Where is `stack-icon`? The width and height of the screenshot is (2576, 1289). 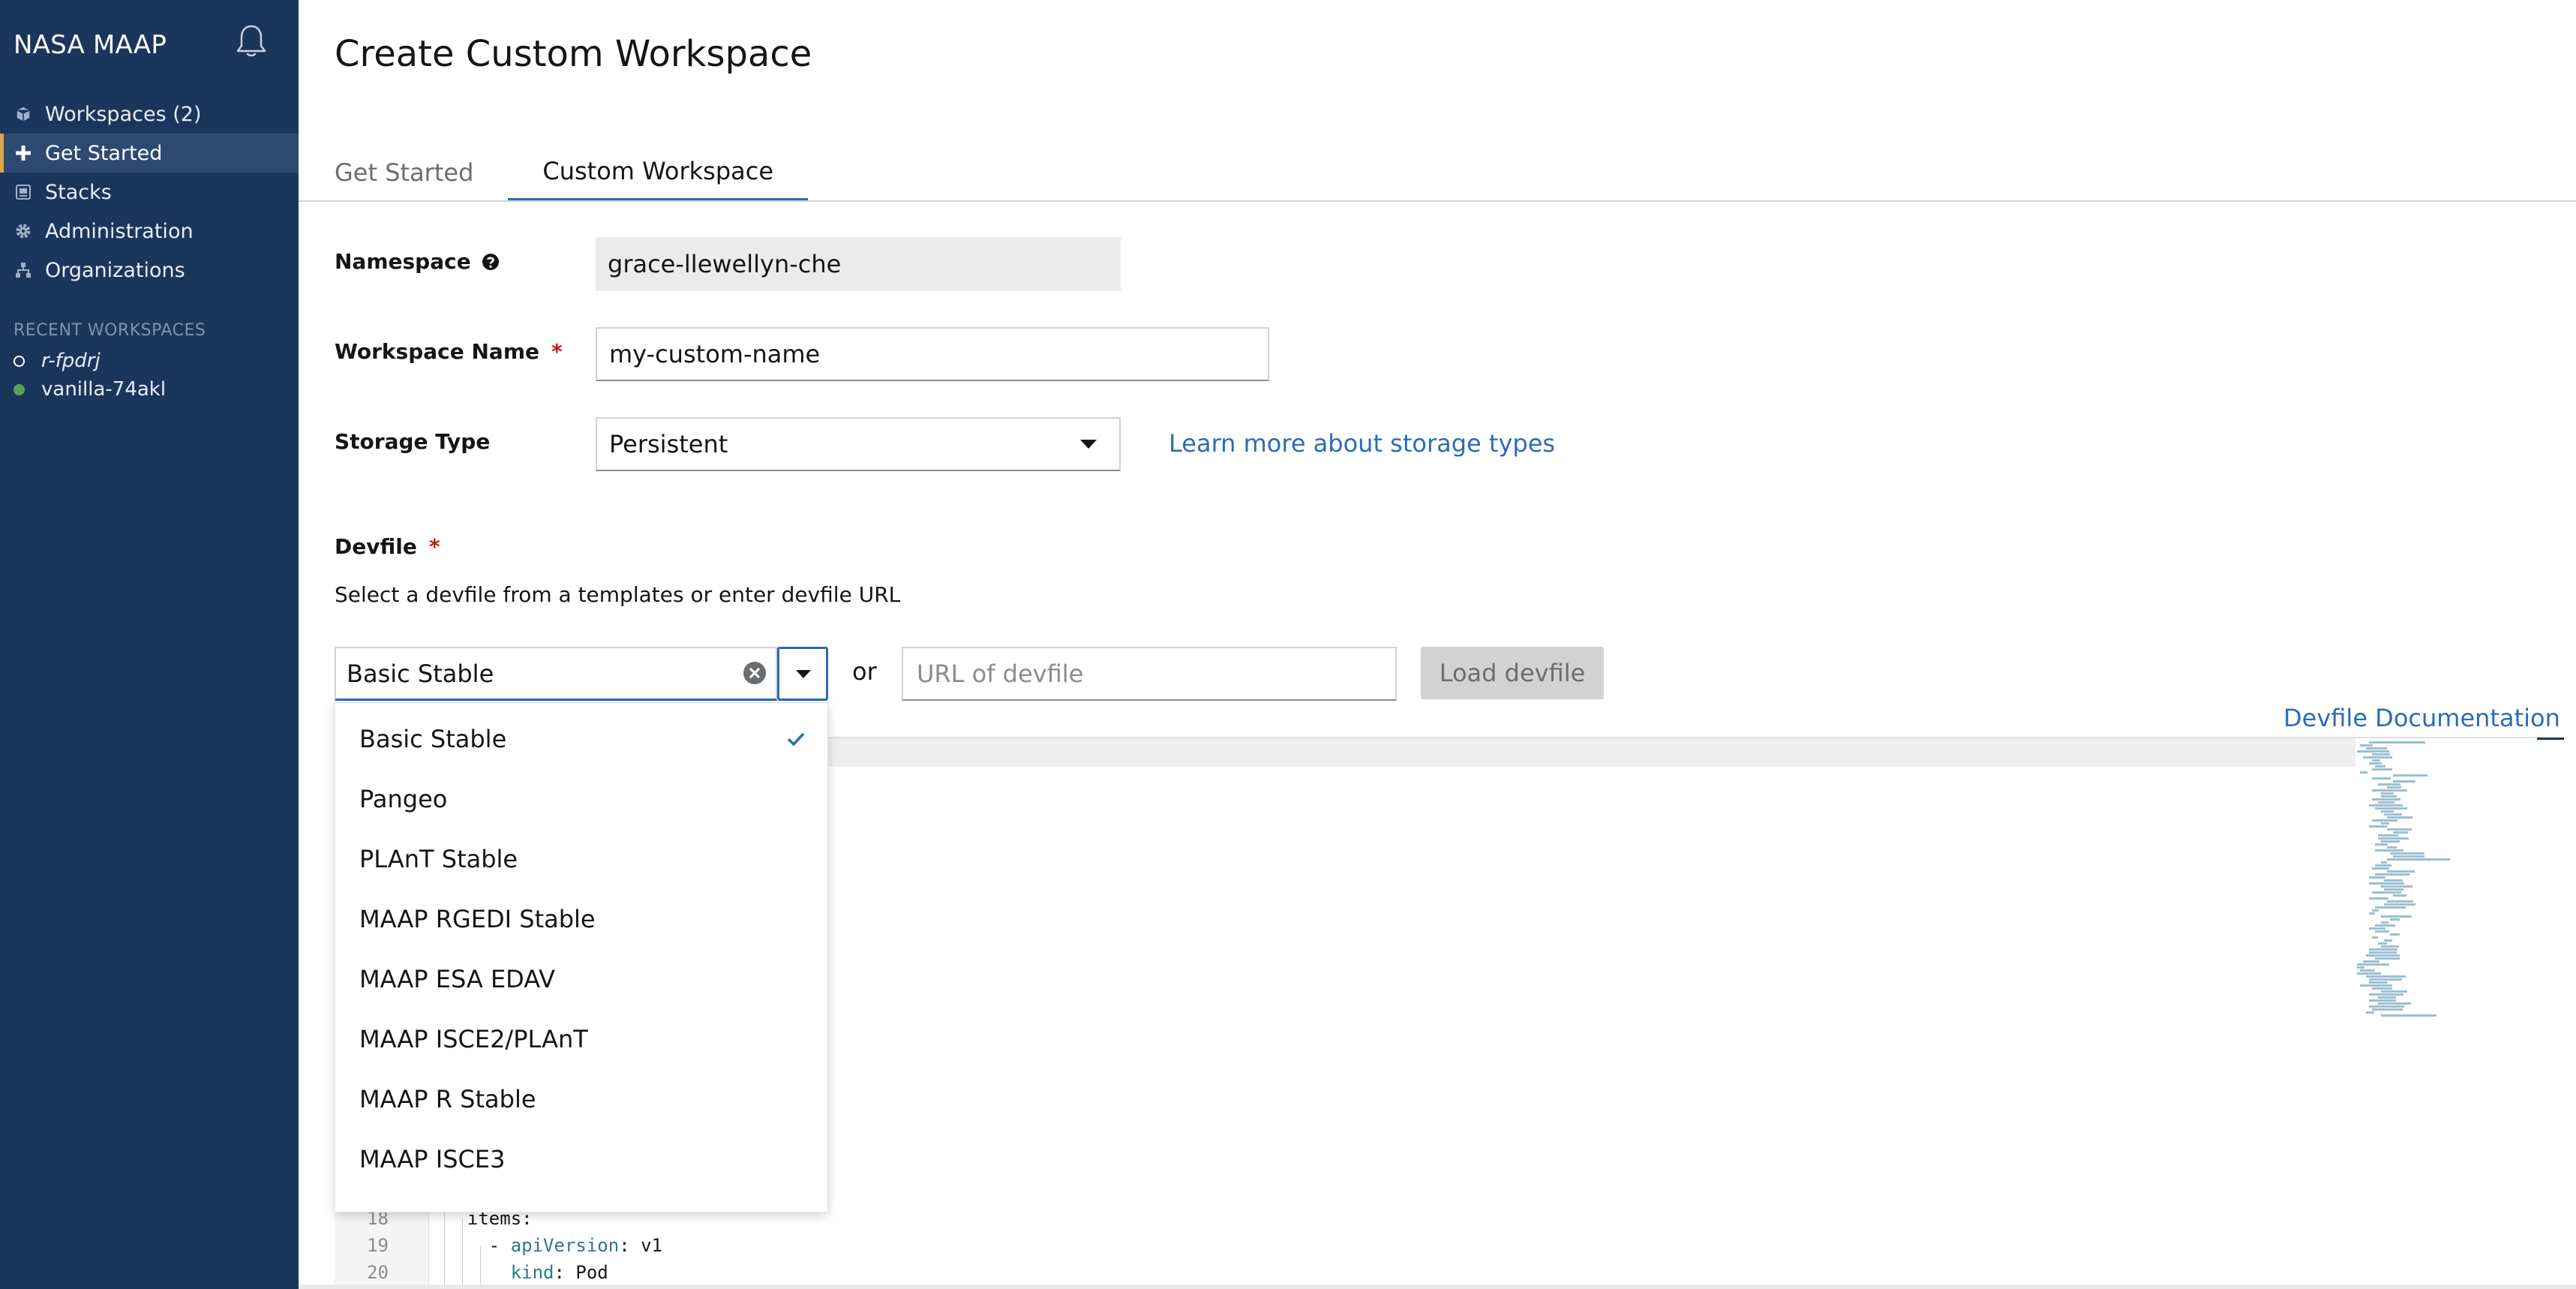
stack-icon is located at coordinates (23, 192).